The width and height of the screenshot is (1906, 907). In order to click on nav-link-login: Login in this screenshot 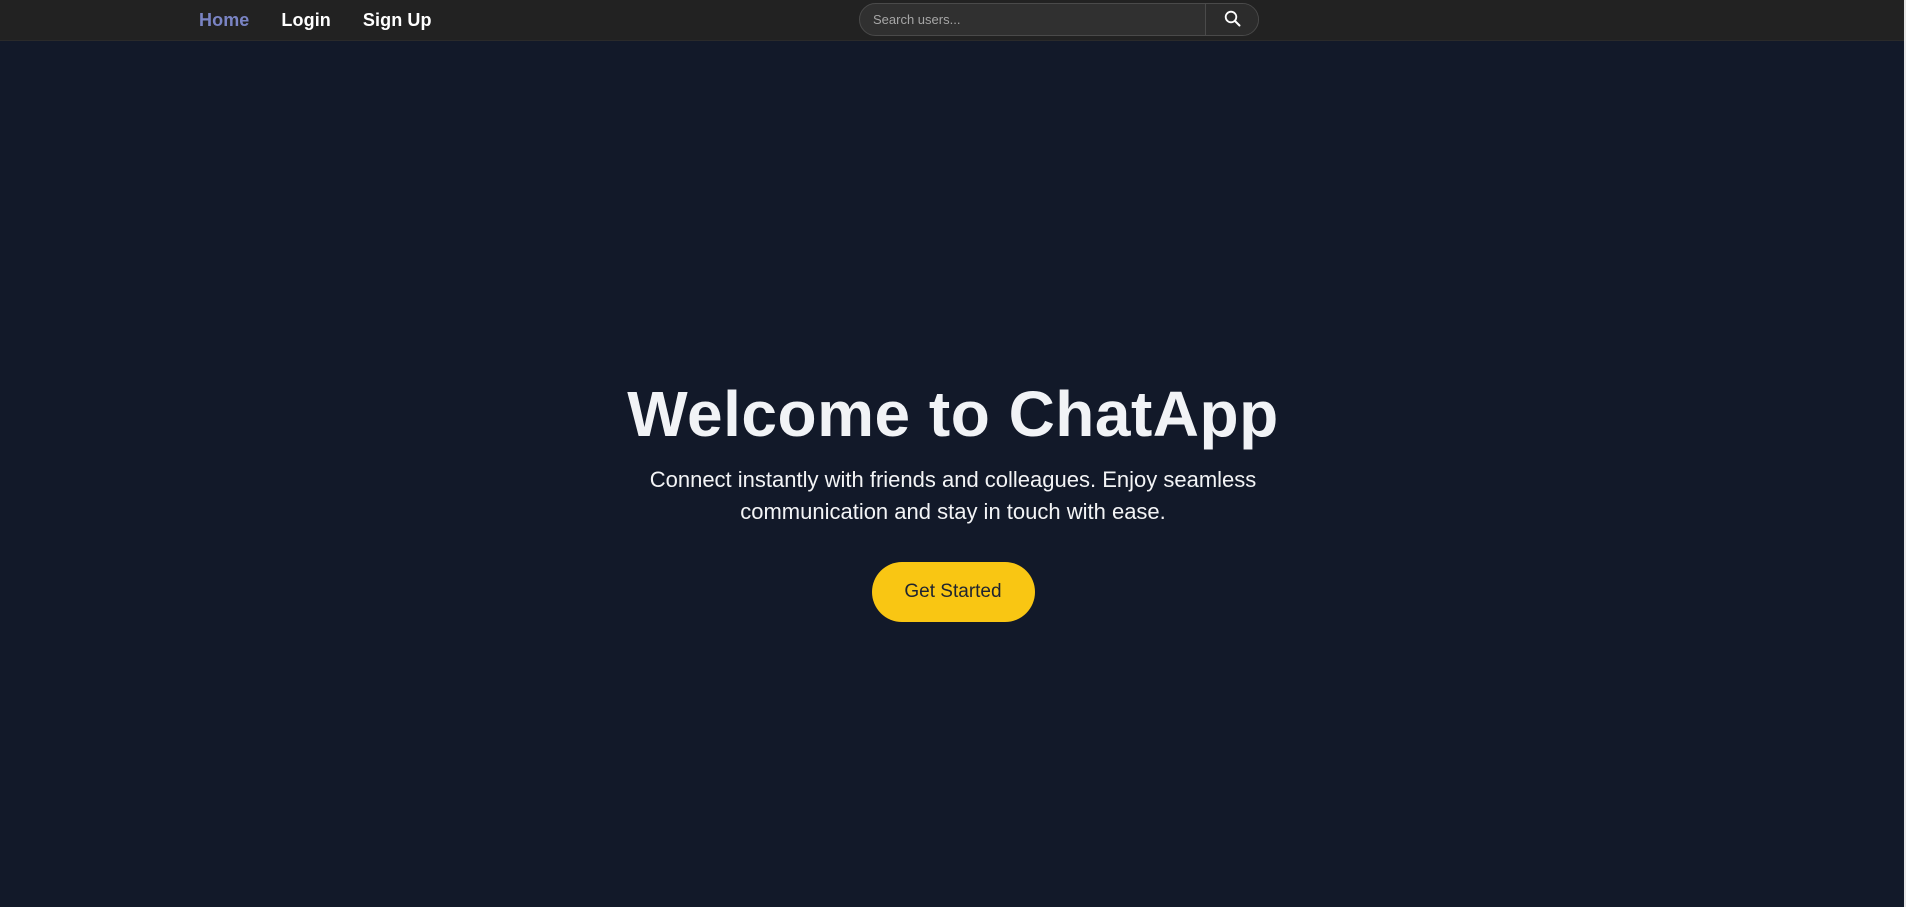, I will do `click(305, 20)`.